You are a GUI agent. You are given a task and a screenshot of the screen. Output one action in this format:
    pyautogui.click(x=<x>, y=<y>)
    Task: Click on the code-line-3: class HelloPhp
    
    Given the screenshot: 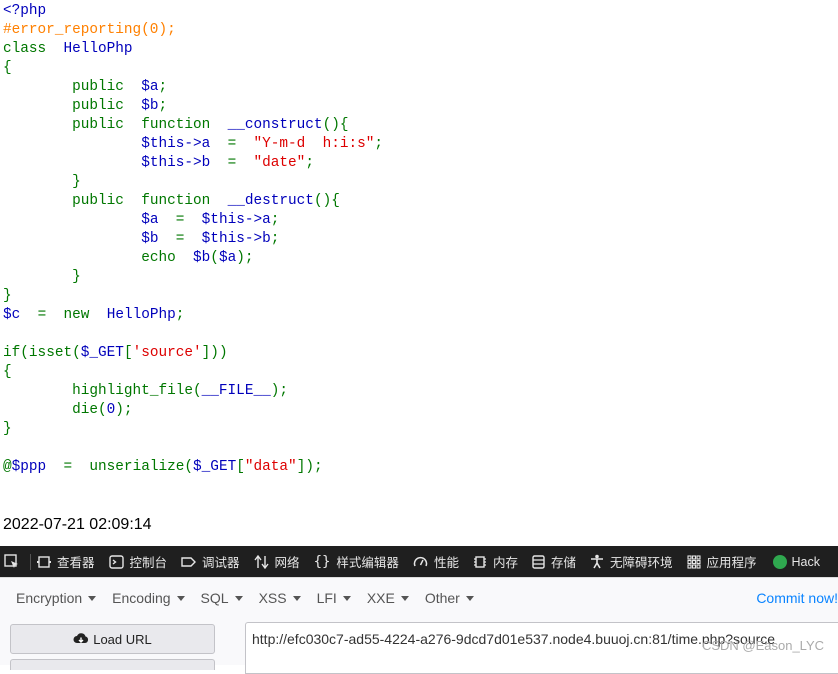 What is the action you would take?
    pyautogui.click(x=68, y=49)
    